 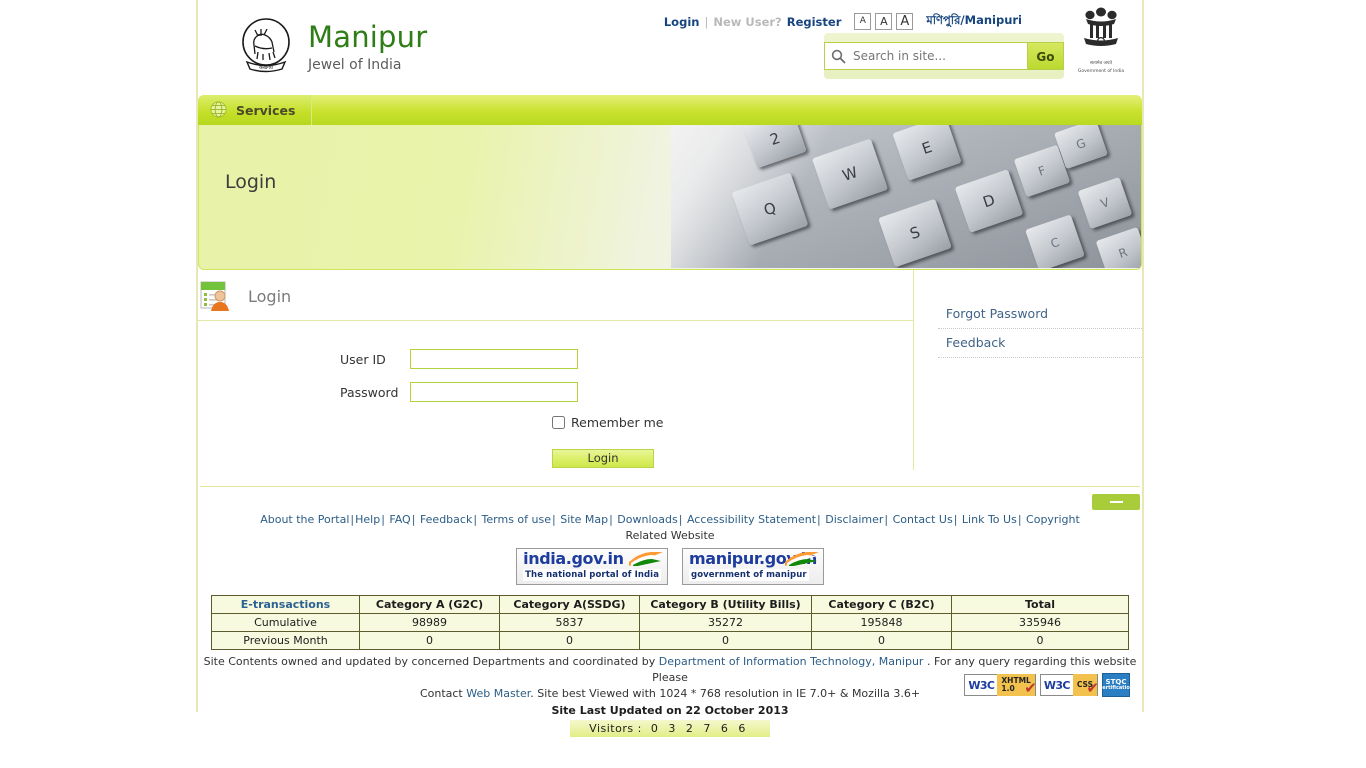 I want to click on remember-me-checkbox, so click(x=558, y=422).